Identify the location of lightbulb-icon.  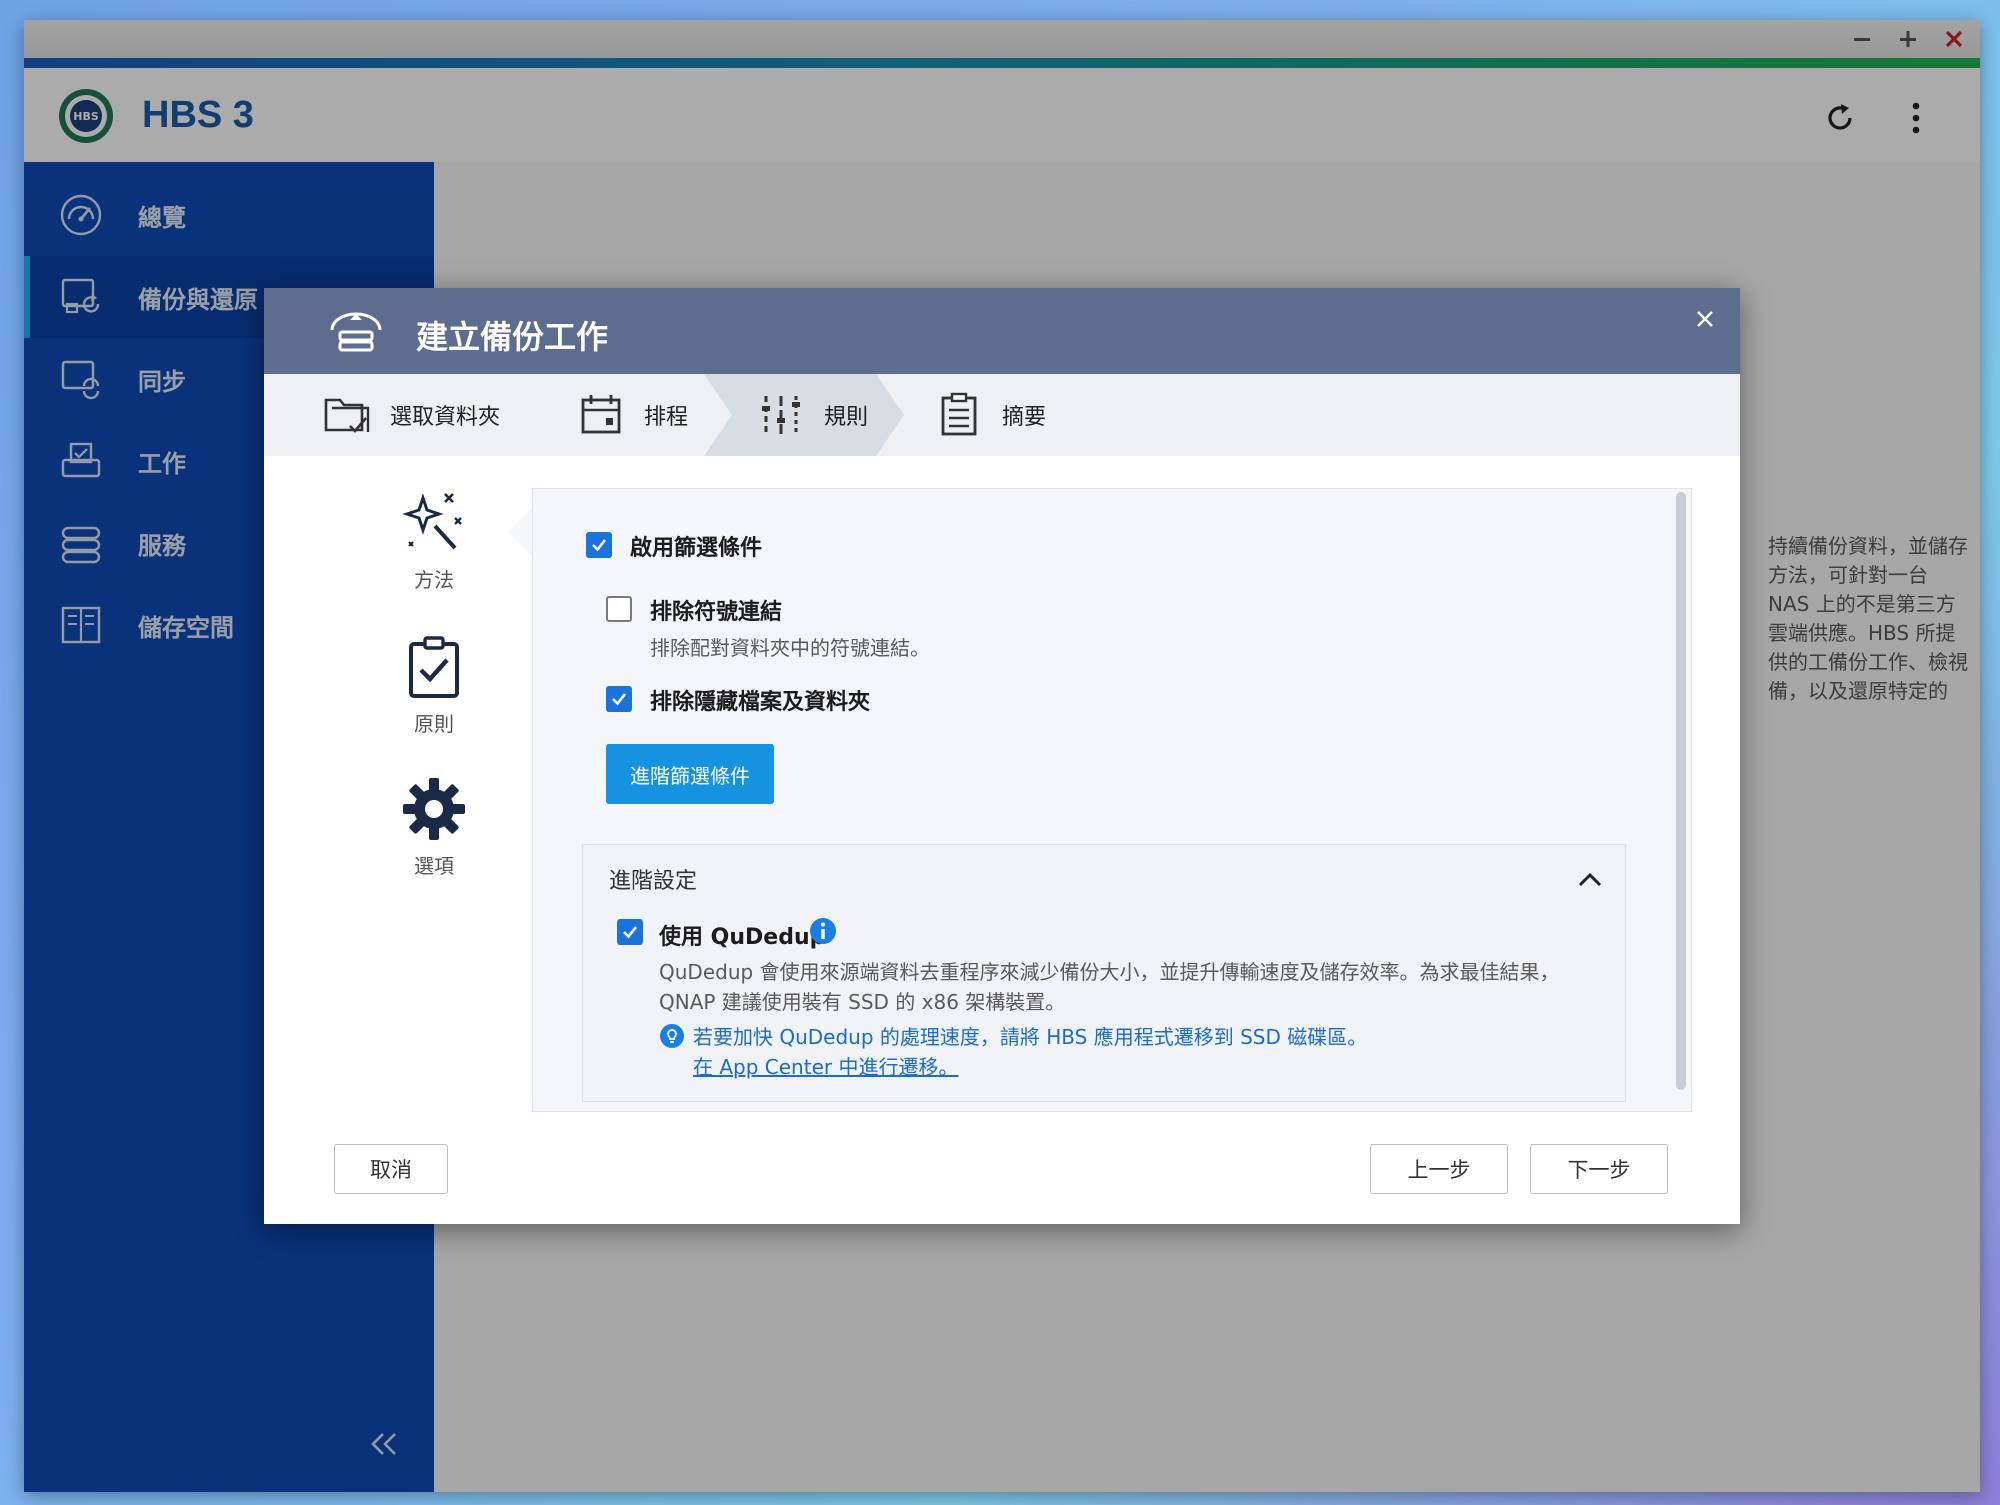
(672, 1036).